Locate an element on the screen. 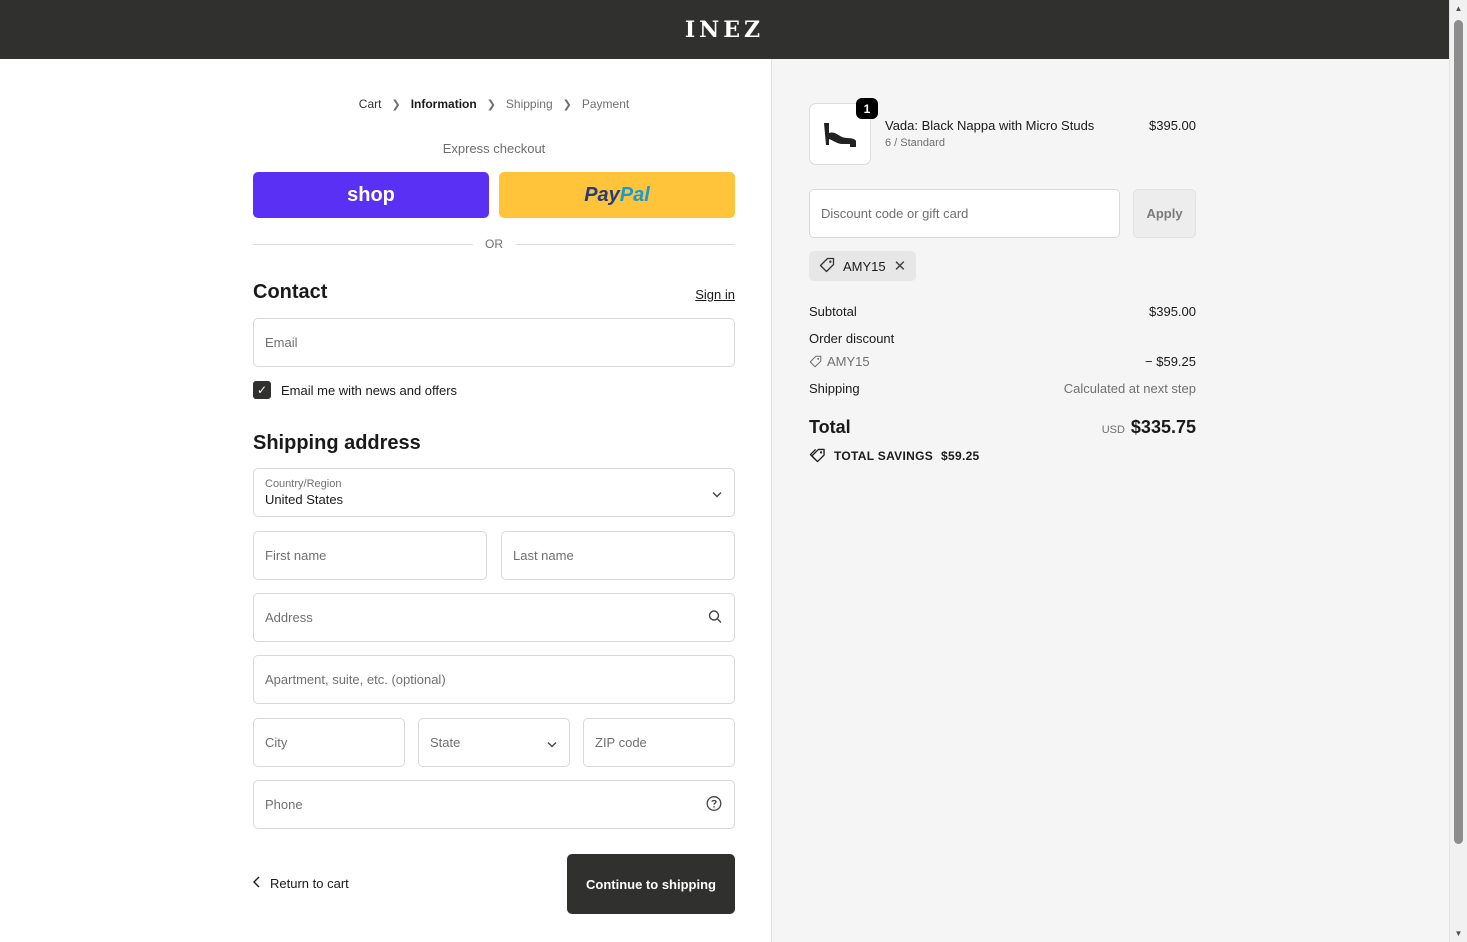 Image resolution: width=1467 pixels, height=942 pixels. total-amount-wrap: USD $335.75 is located at coordinates (1149, 427).